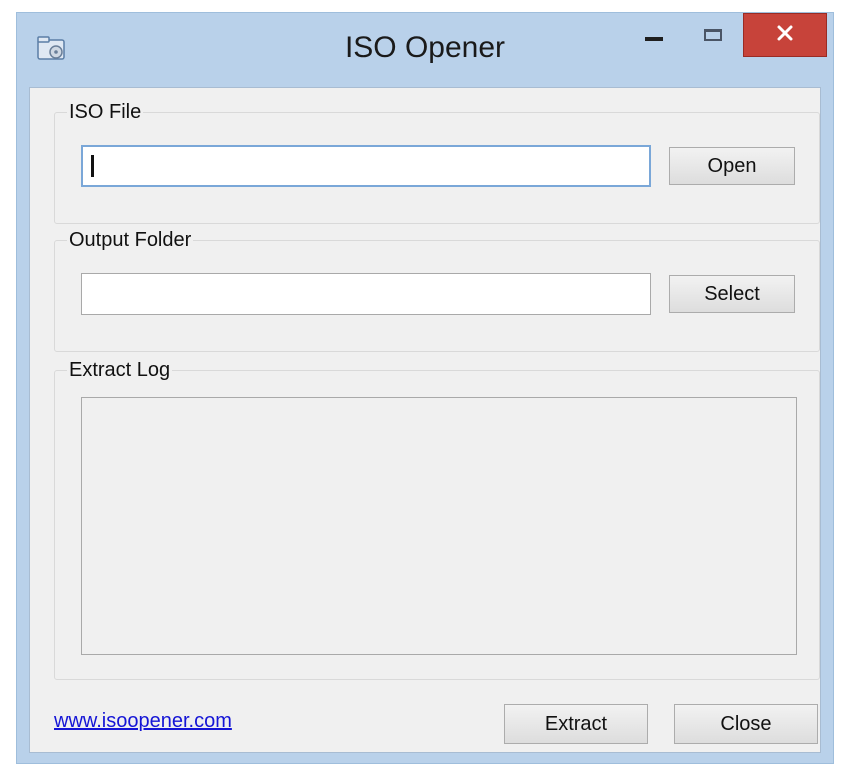 This screenshot has height=772, width=843. I want to click on maximize-icon, so click(713, 35).